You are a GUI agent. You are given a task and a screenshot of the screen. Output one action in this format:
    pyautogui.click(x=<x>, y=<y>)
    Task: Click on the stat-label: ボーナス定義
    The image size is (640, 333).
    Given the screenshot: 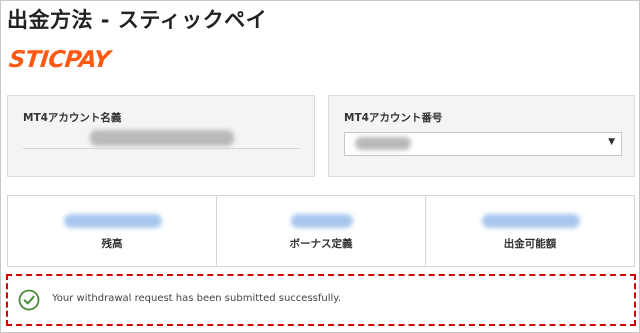 What is the action you would take?
    pyautogui.click(x=321, y=244)
    